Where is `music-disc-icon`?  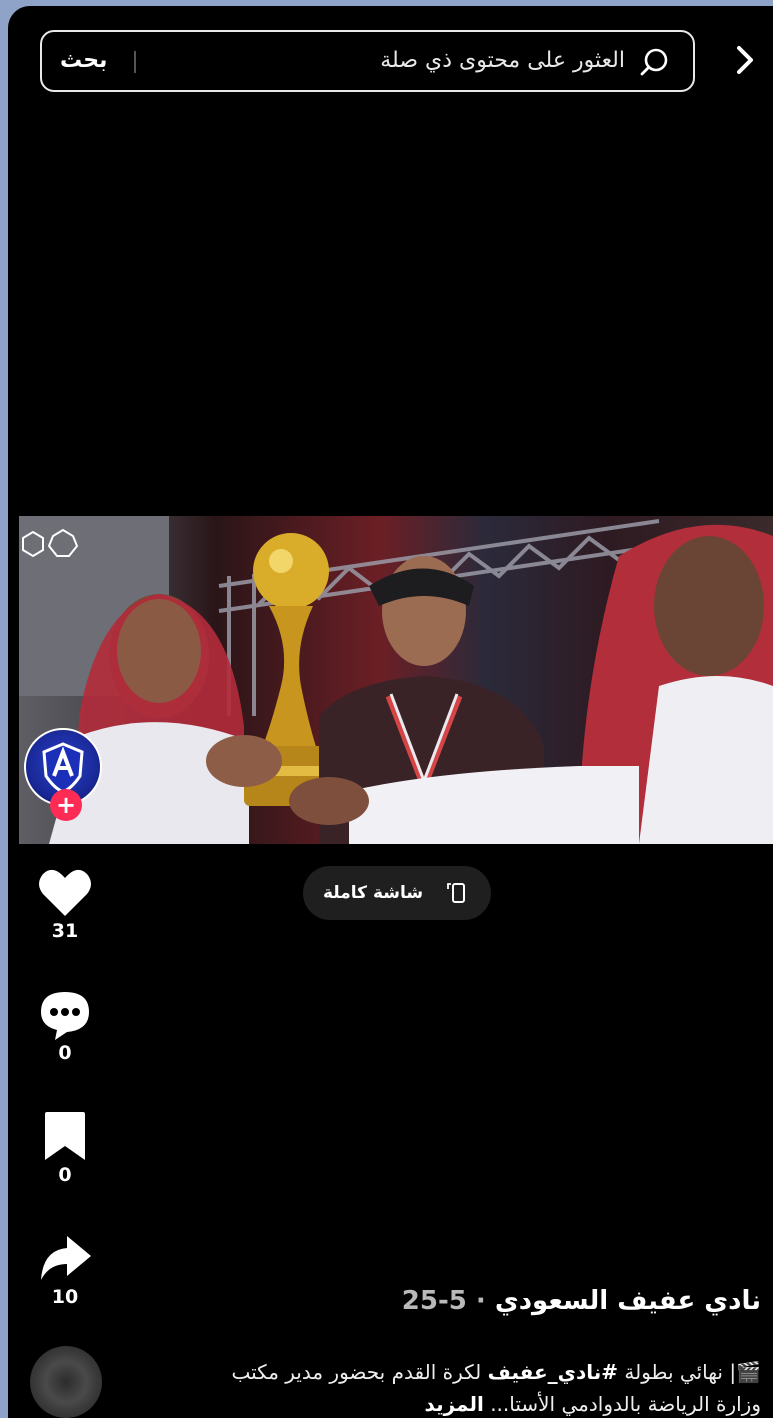
music-disc-icon is located at coordinates (66, 1382).